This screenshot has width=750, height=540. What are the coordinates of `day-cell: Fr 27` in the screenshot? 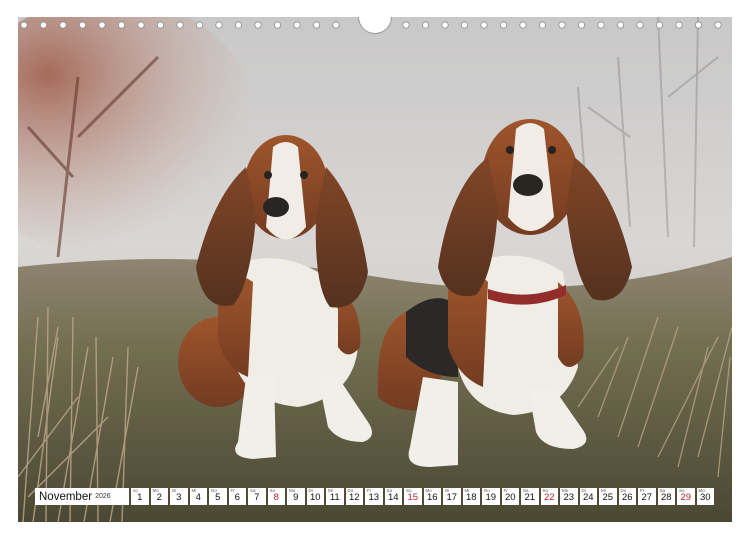 It's located at (647, 496).